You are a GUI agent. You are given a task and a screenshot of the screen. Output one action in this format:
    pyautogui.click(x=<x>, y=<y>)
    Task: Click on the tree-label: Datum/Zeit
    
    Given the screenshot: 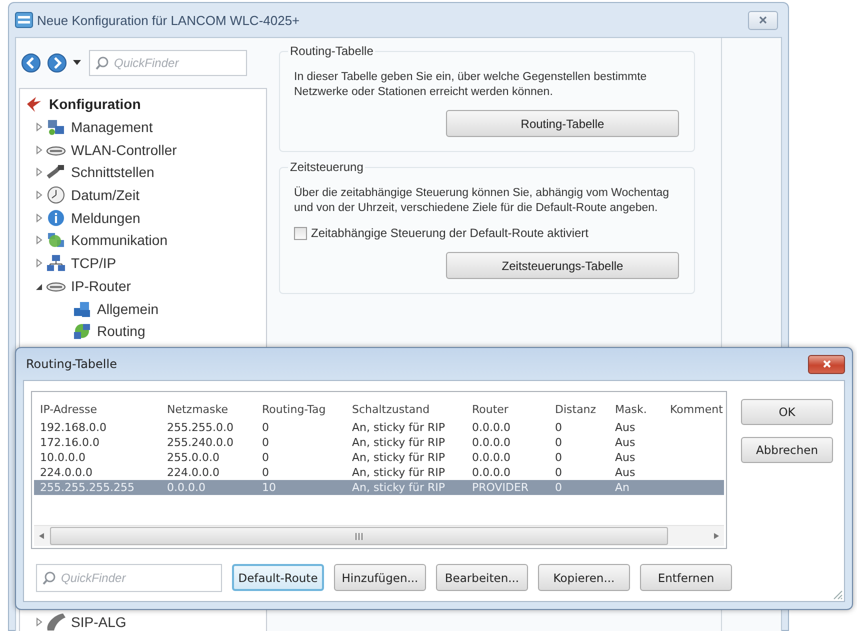 What is the action you would take?
    pyautogui.click(x=105, y=195)
    